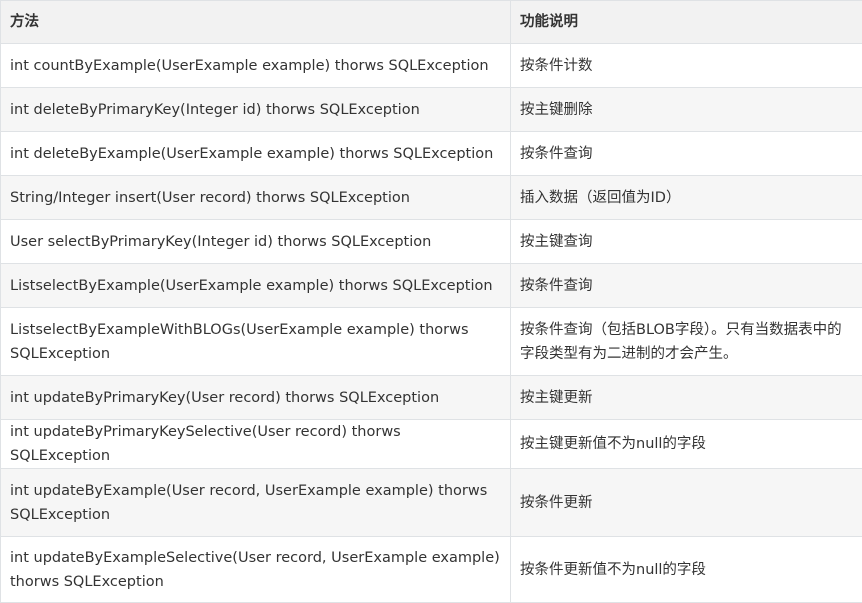  I want to click on description-cell: 插入数据（返回值为ID）, so click(686, 198).